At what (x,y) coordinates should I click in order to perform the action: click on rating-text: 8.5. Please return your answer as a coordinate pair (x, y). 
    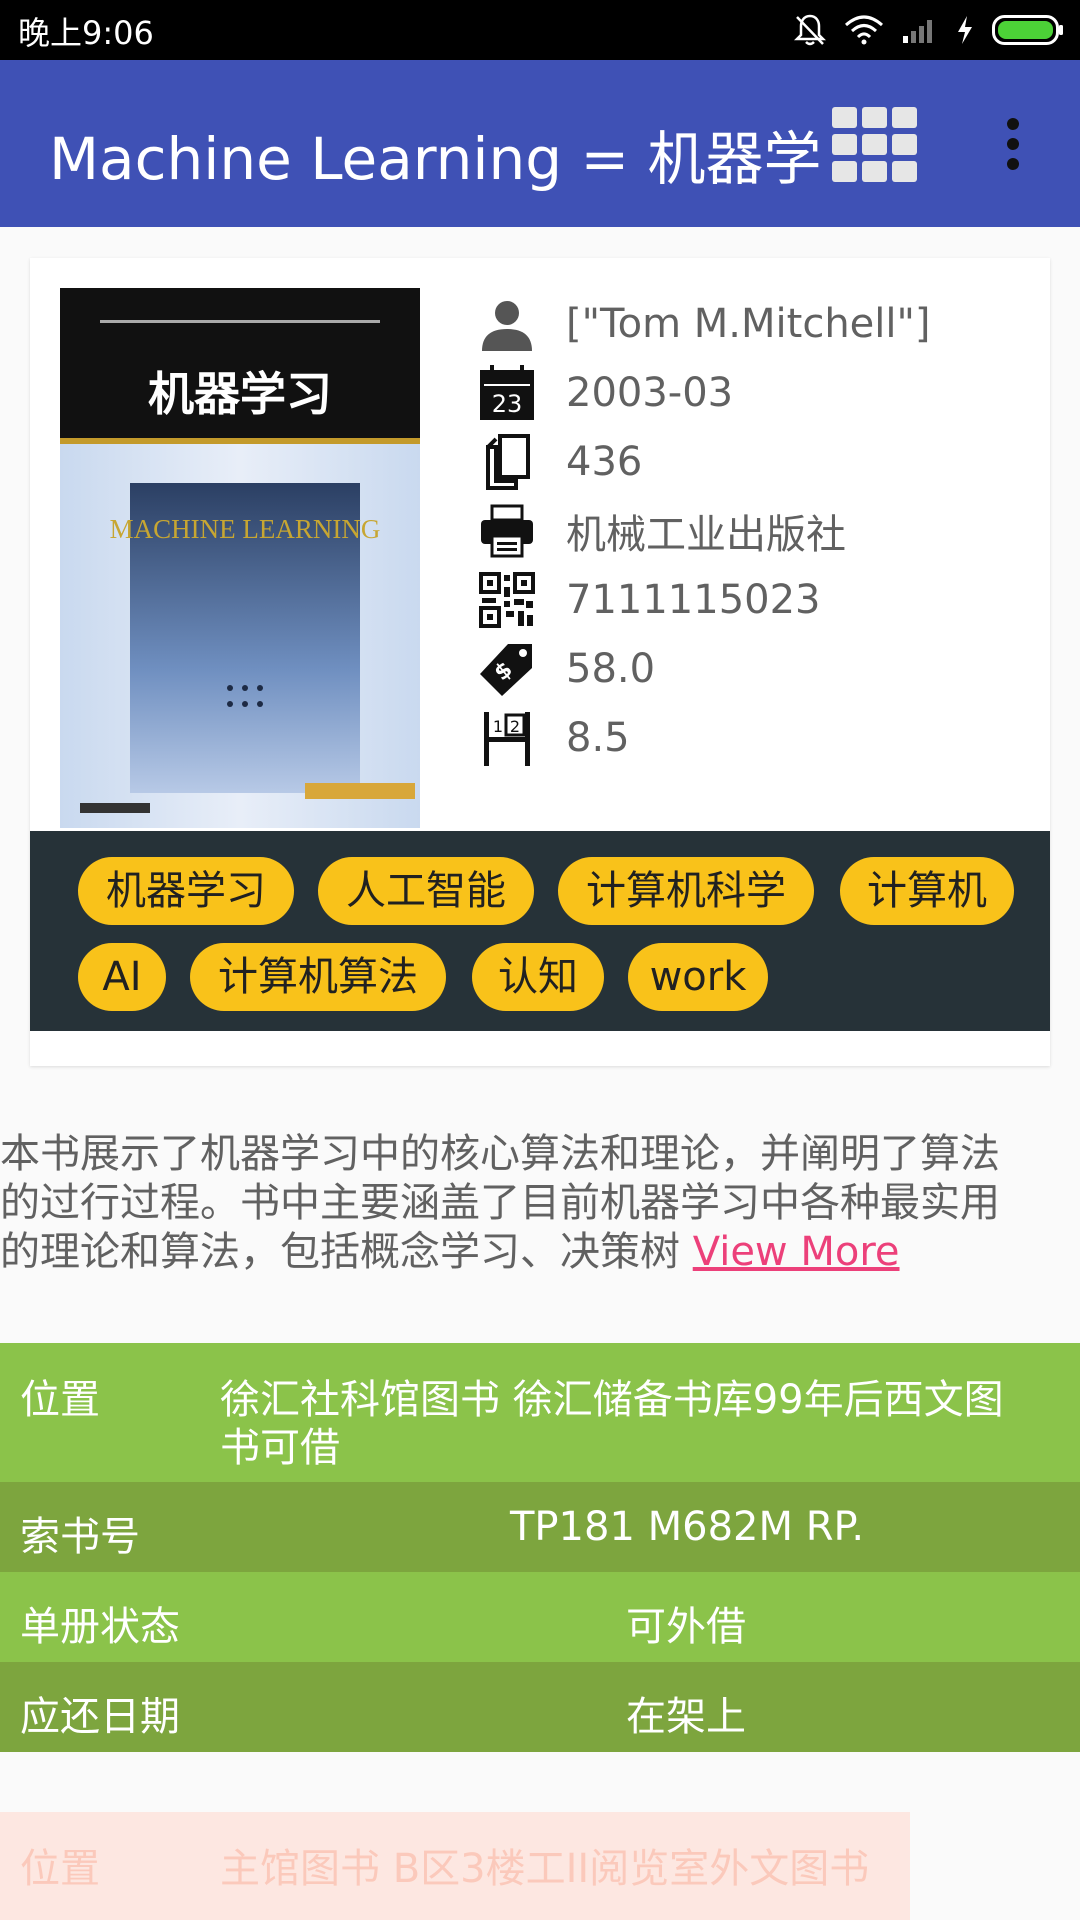
    Looking at the image, I should click on (598, 738).